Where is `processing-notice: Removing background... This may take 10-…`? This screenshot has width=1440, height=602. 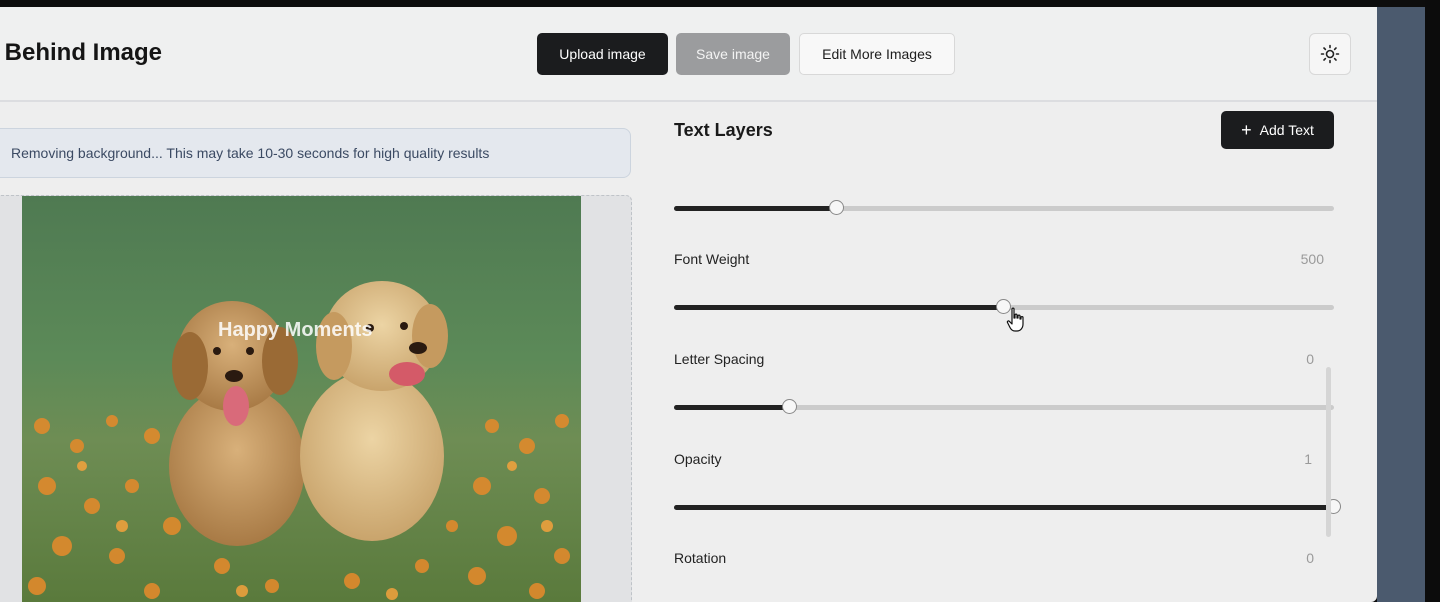 processing-notice: Removing background... This may take 10-… is located at coordinates (315, 153).